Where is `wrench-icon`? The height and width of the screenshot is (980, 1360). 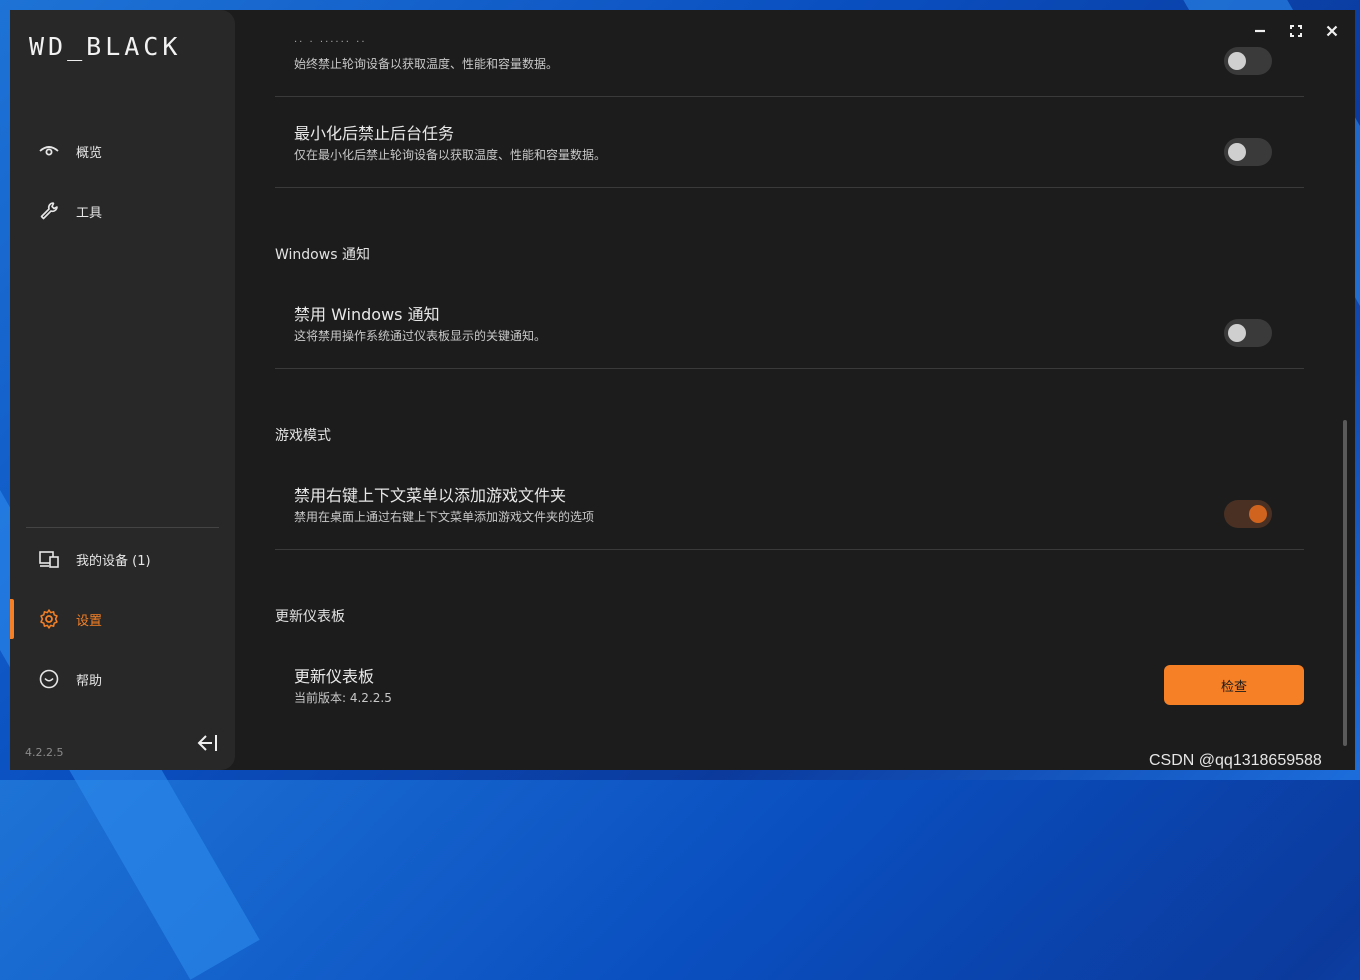 wrench-icon is located at coordinates (49, 211).